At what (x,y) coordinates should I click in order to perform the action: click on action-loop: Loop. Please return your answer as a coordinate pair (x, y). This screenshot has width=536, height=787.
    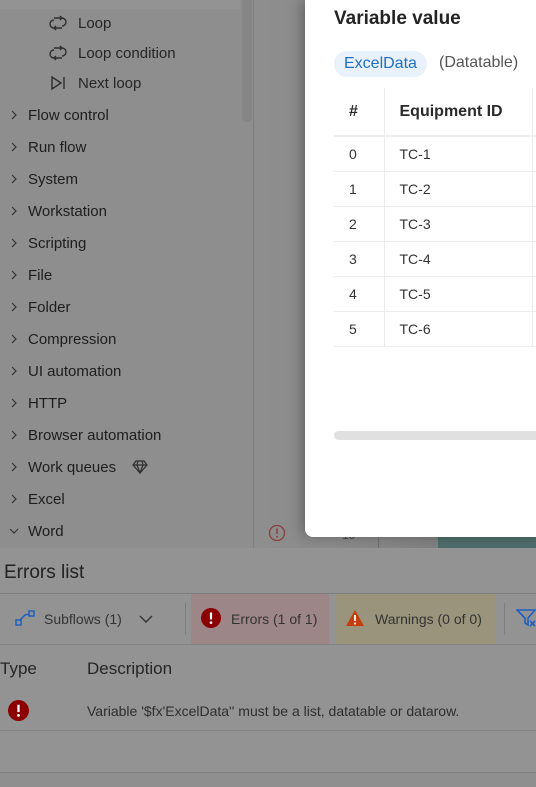
    Looking at the image, I should click on (79, 23).